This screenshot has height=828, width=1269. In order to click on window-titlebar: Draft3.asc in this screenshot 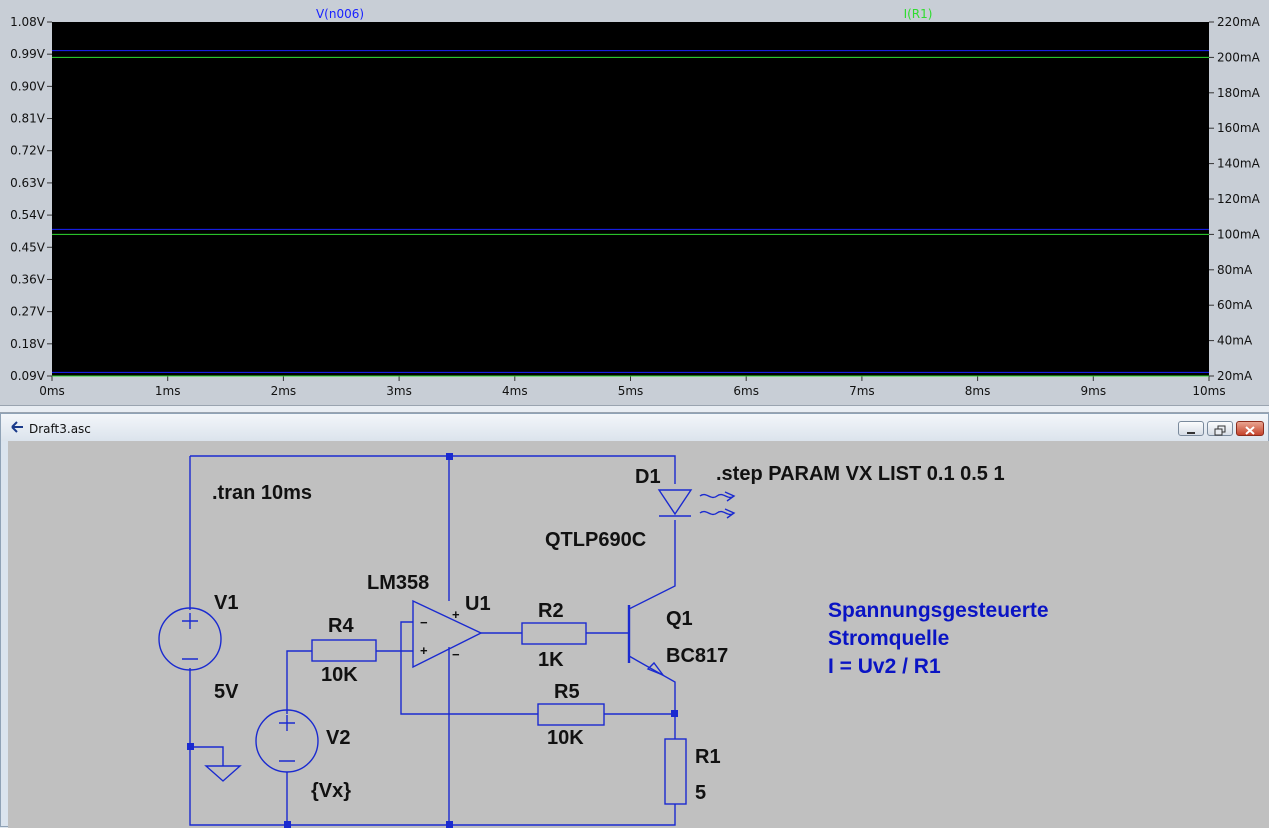, I will do `click(634, 427)`.